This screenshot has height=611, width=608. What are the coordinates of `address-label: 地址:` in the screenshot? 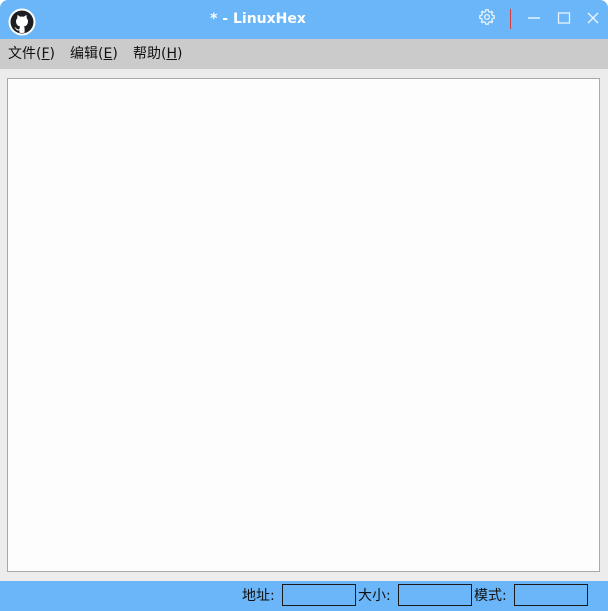 It's located at (258, 596).